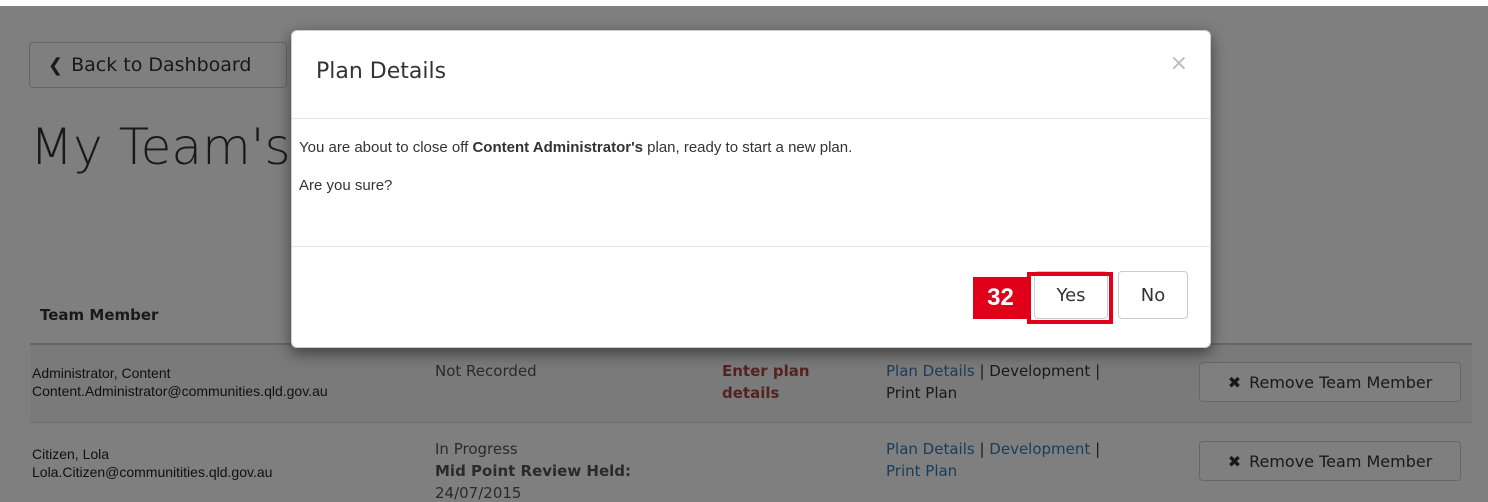 This screenshot has height=502, width=1488. What do you see at coordinates (744, 3) in the screenshot?
I see `top-strip` at bounding box center [744, 3].